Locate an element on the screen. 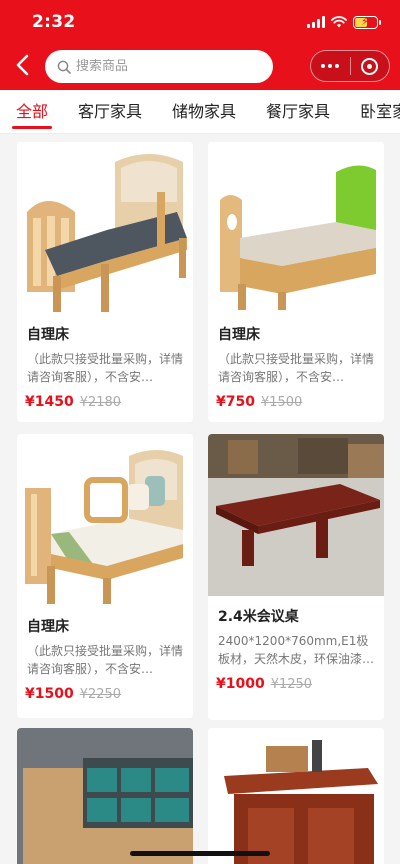 The height and width of the screenshot is (864, 400). tab-storage: 储物家具 is located at coordinates (204, 111).